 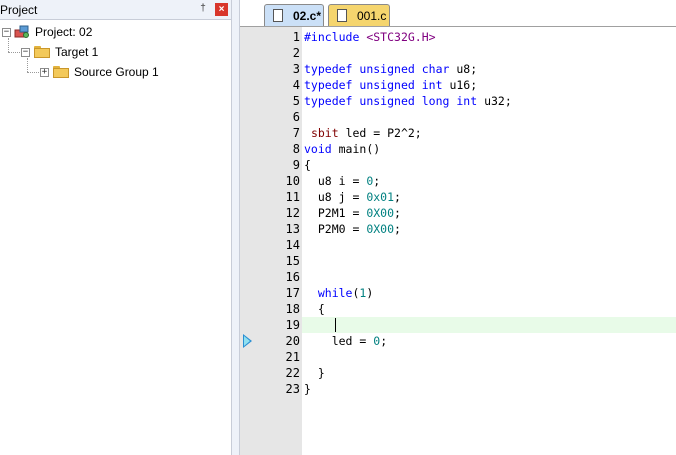 What do you see at coordinates (221, 9) in the screenshot?
I see `close-panel-button: ×` at bounding box center [221, 9].